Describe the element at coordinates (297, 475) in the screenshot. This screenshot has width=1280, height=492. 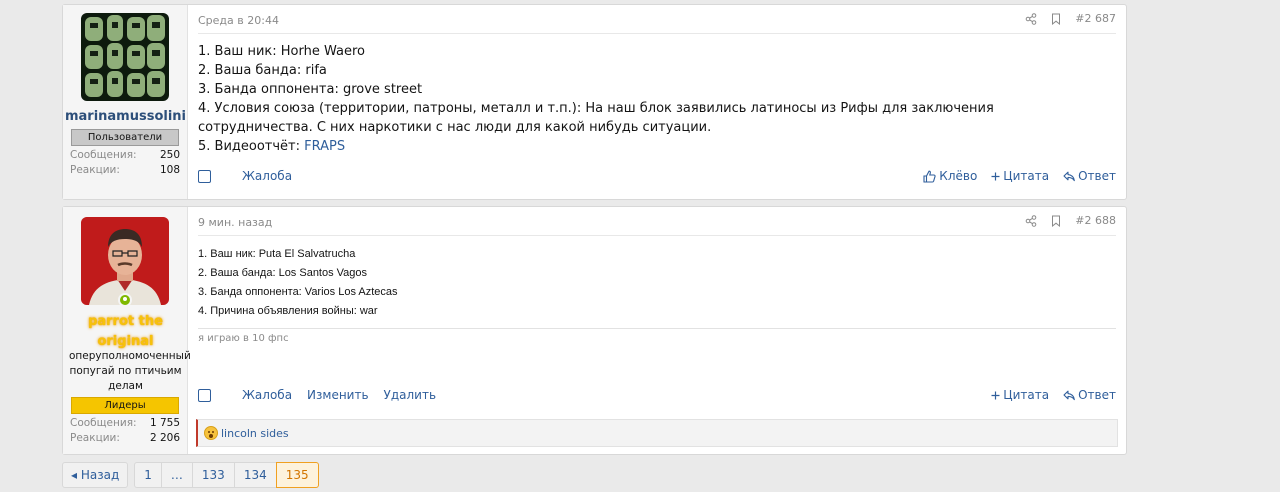
I see `page-current: 135` at that location.